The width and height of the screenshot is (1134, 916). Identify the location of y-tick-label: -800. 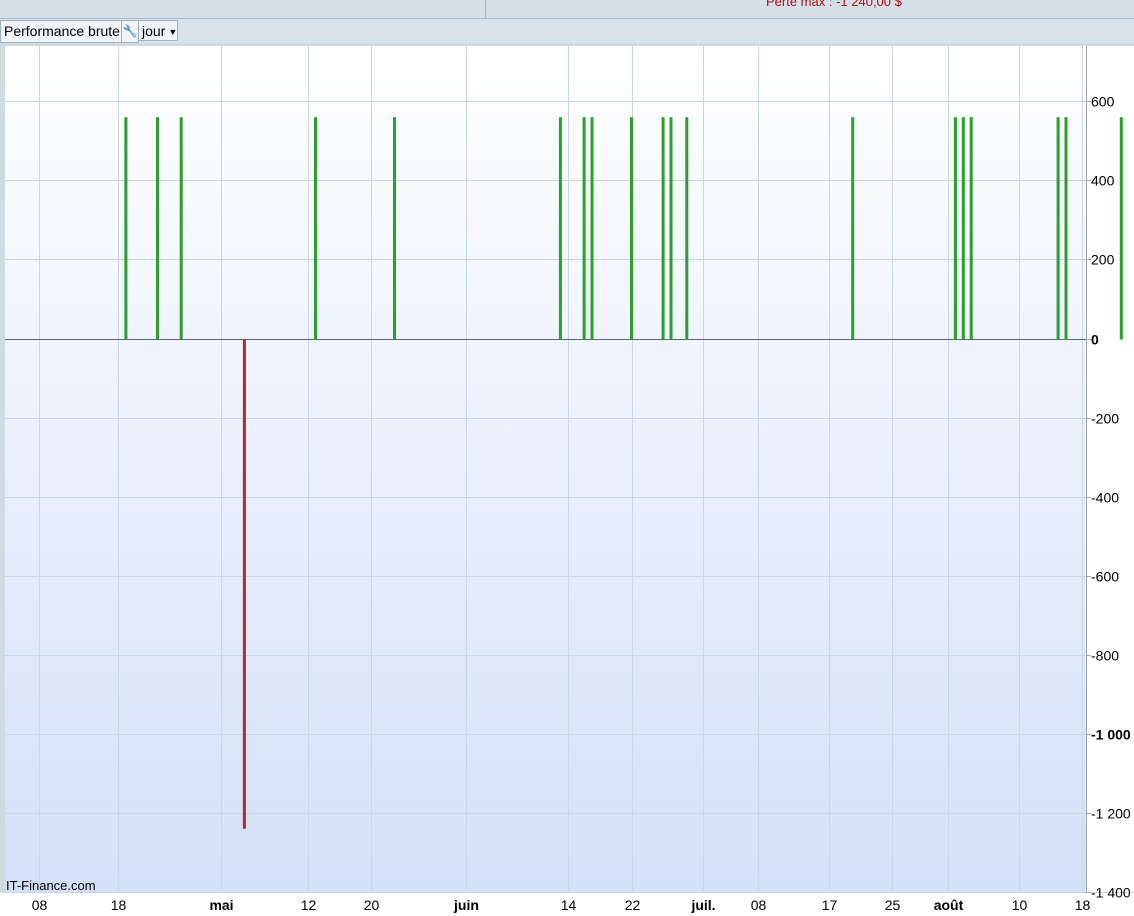
(1105, 656).